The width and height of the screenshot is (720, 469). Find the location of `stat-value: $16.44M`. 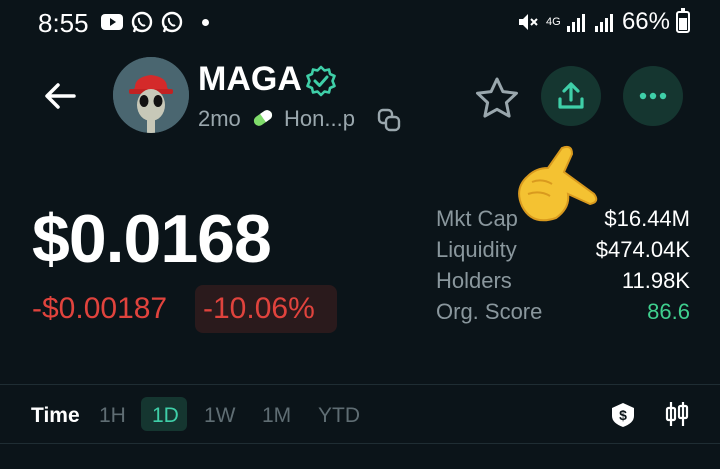

stat-value: $16.44M is located at coordinates (647, 218).